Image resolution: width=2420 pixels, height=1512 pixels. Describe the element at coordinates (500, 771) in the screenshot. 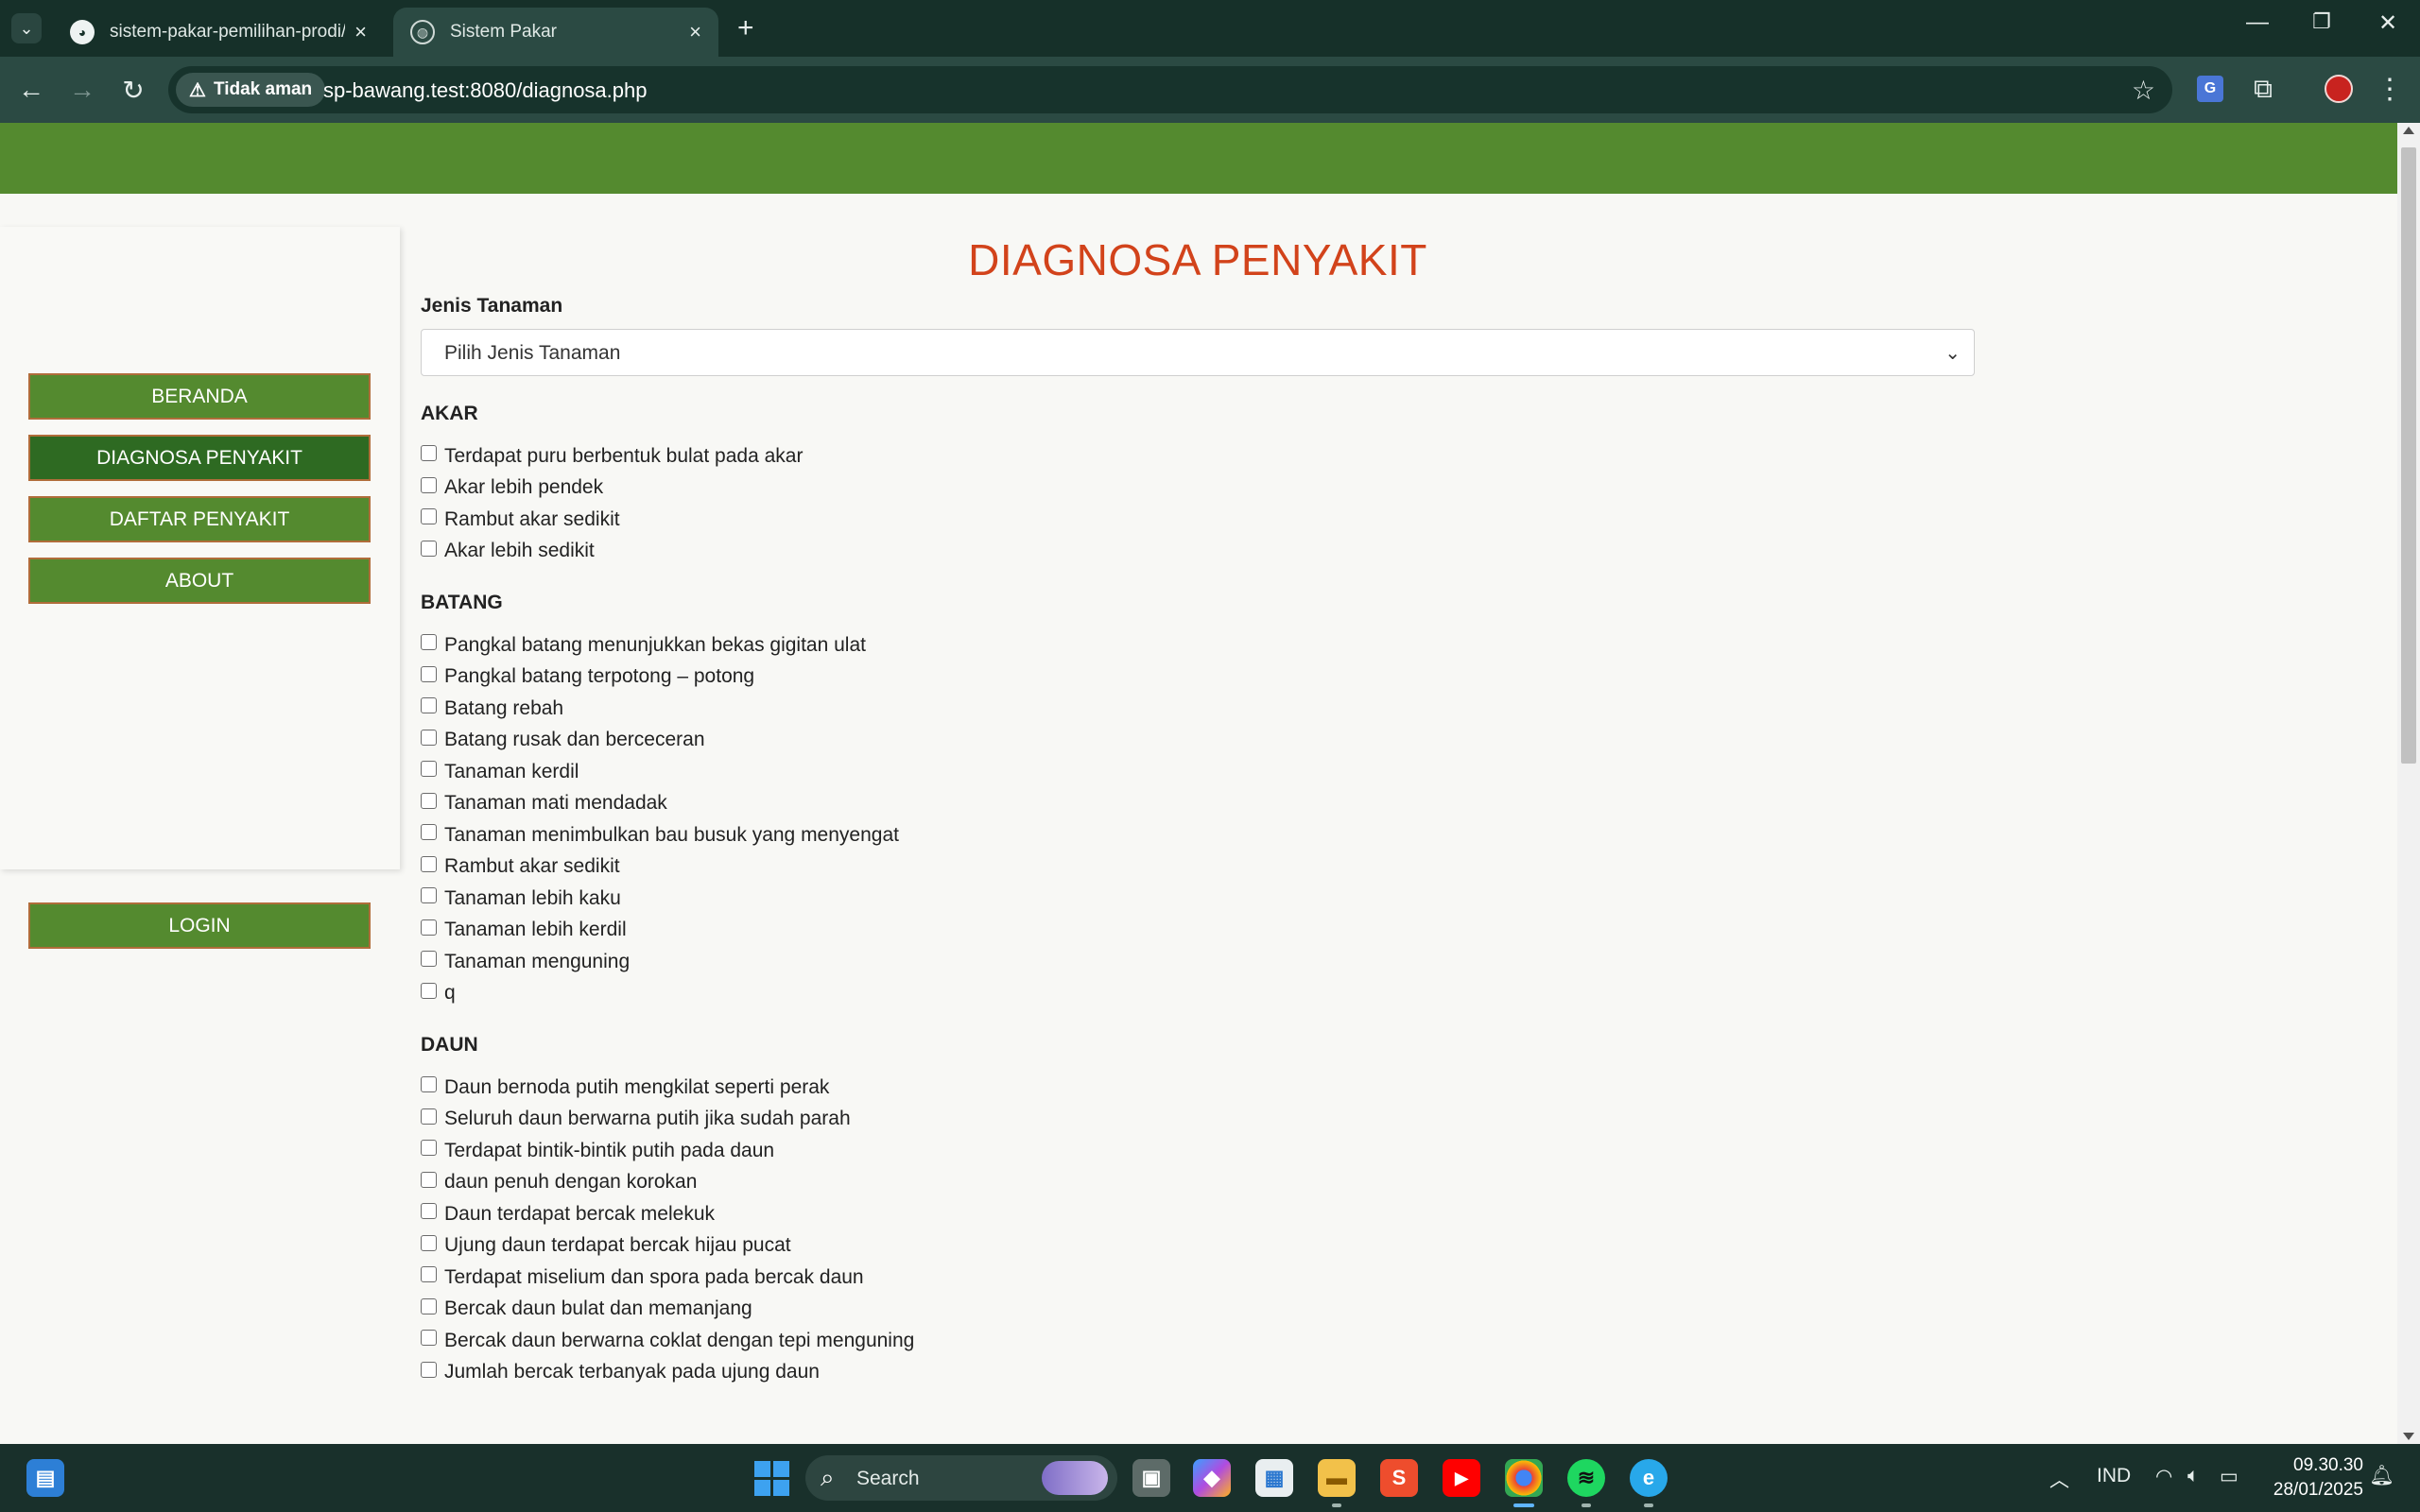

I see `symptom-row: Tanaman kerdil` at that location.